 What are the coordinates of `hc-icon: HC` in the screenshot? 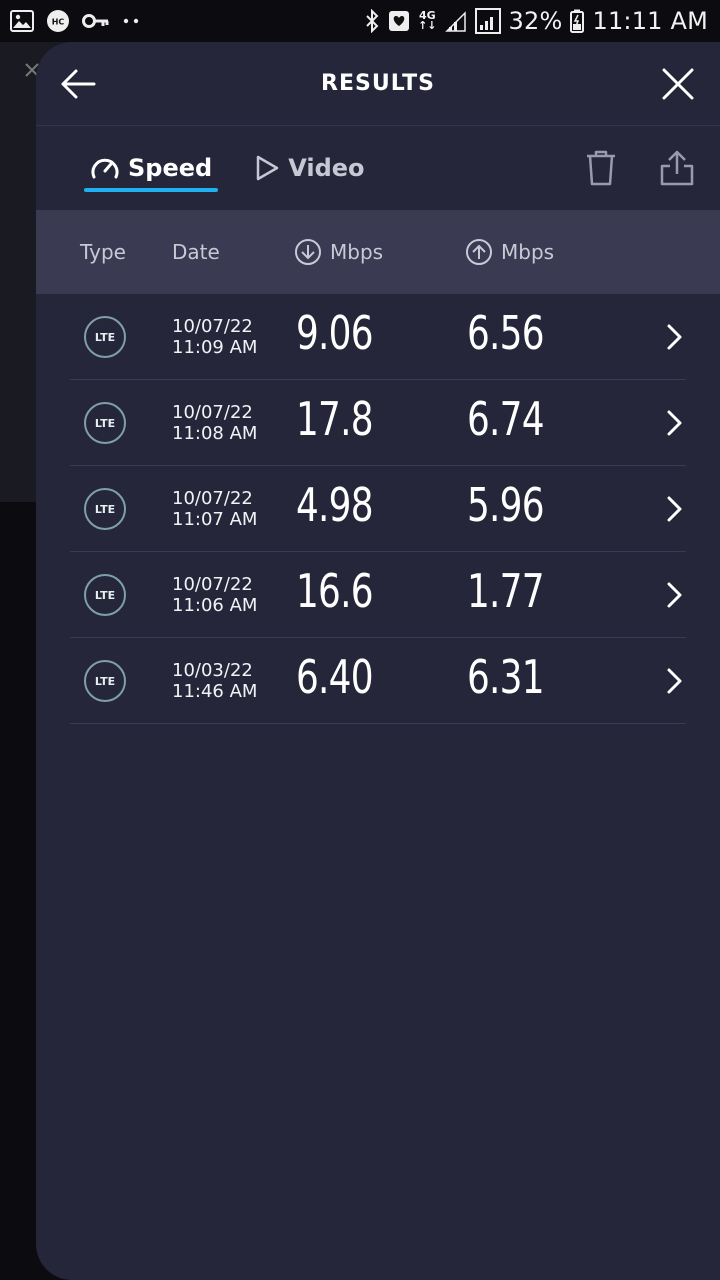 It's located at (58, 21).